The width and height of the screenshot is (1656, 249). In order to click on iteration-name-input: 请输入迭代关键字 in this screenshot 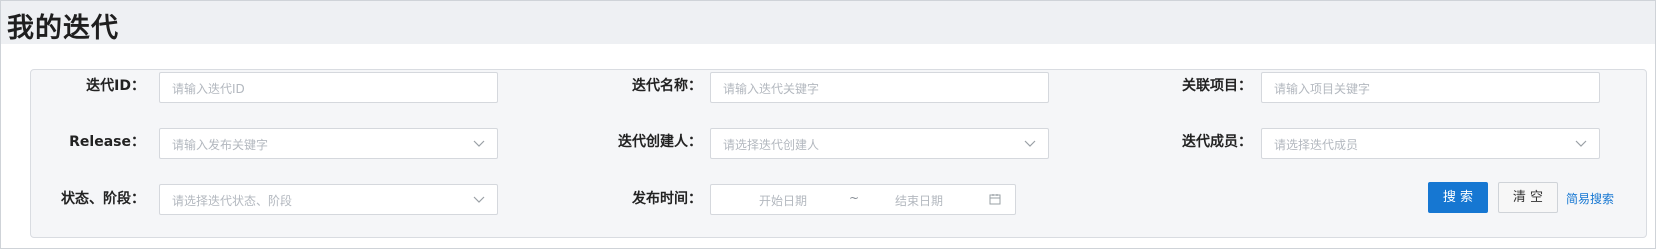, I will do `click(879, 87)`.